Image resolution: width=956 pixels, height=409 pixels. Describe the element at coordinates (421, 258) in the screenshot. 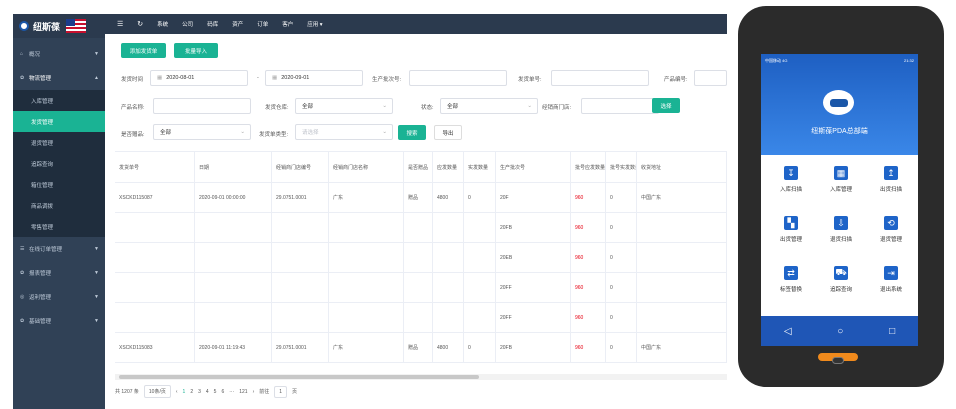

I see `table-row: 20EB 960 0` at that location.